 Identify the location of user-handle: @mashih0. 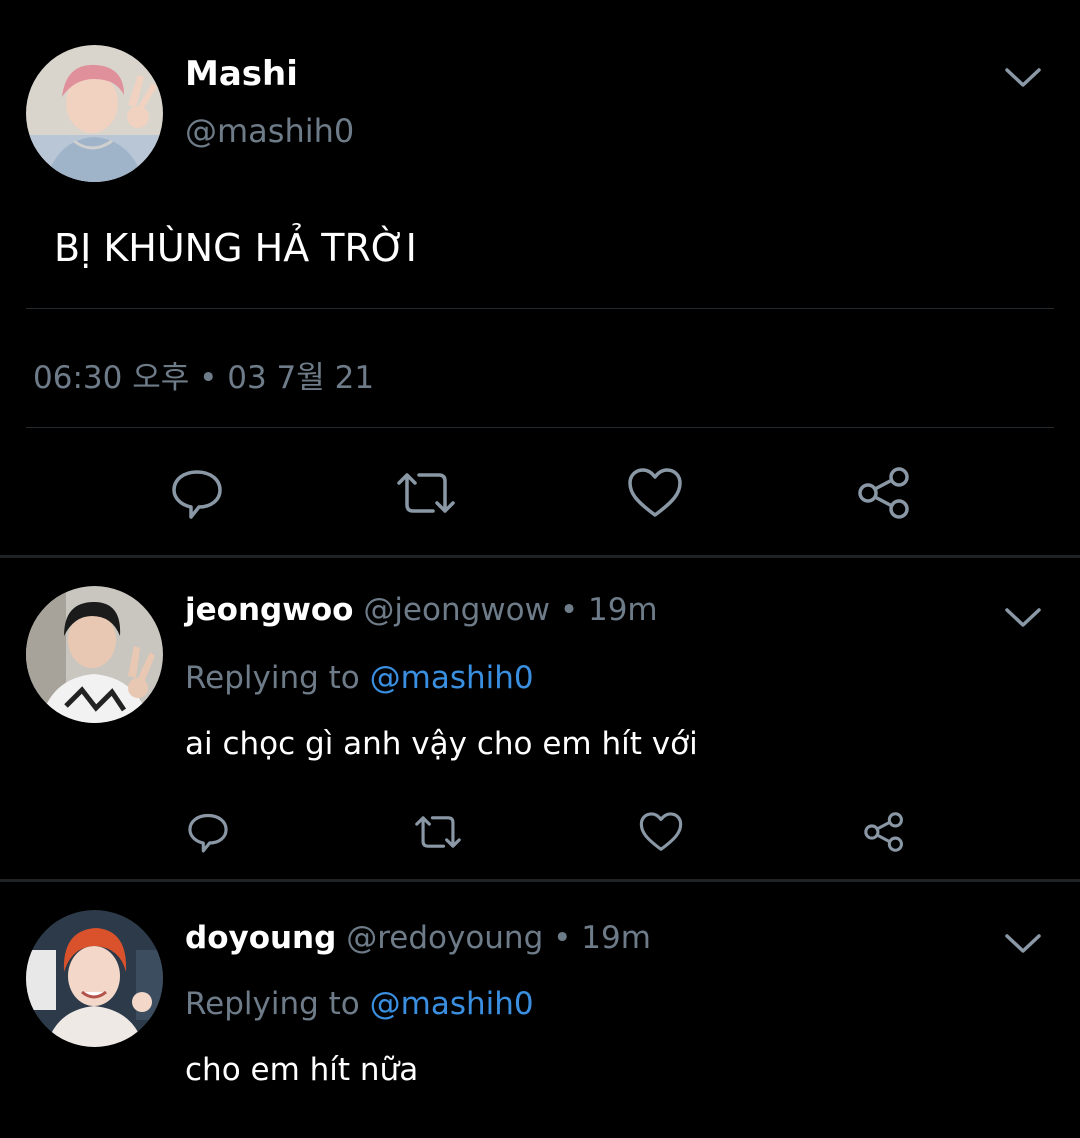
(269, 131).